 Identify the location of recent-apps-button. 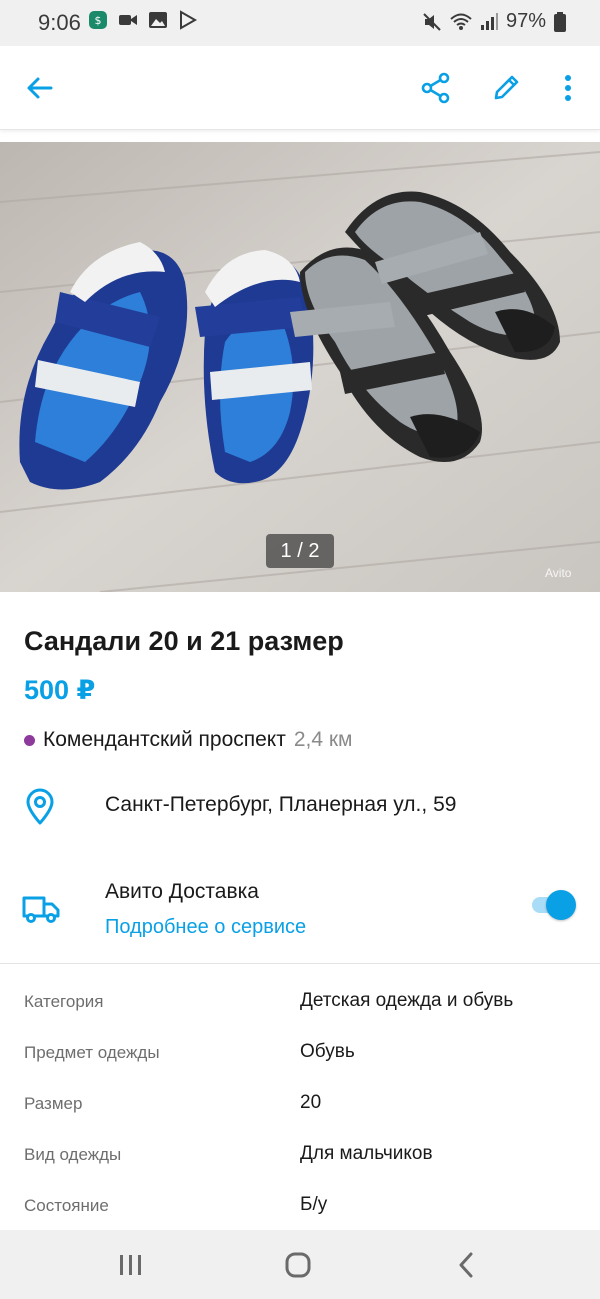
(131, 1265).